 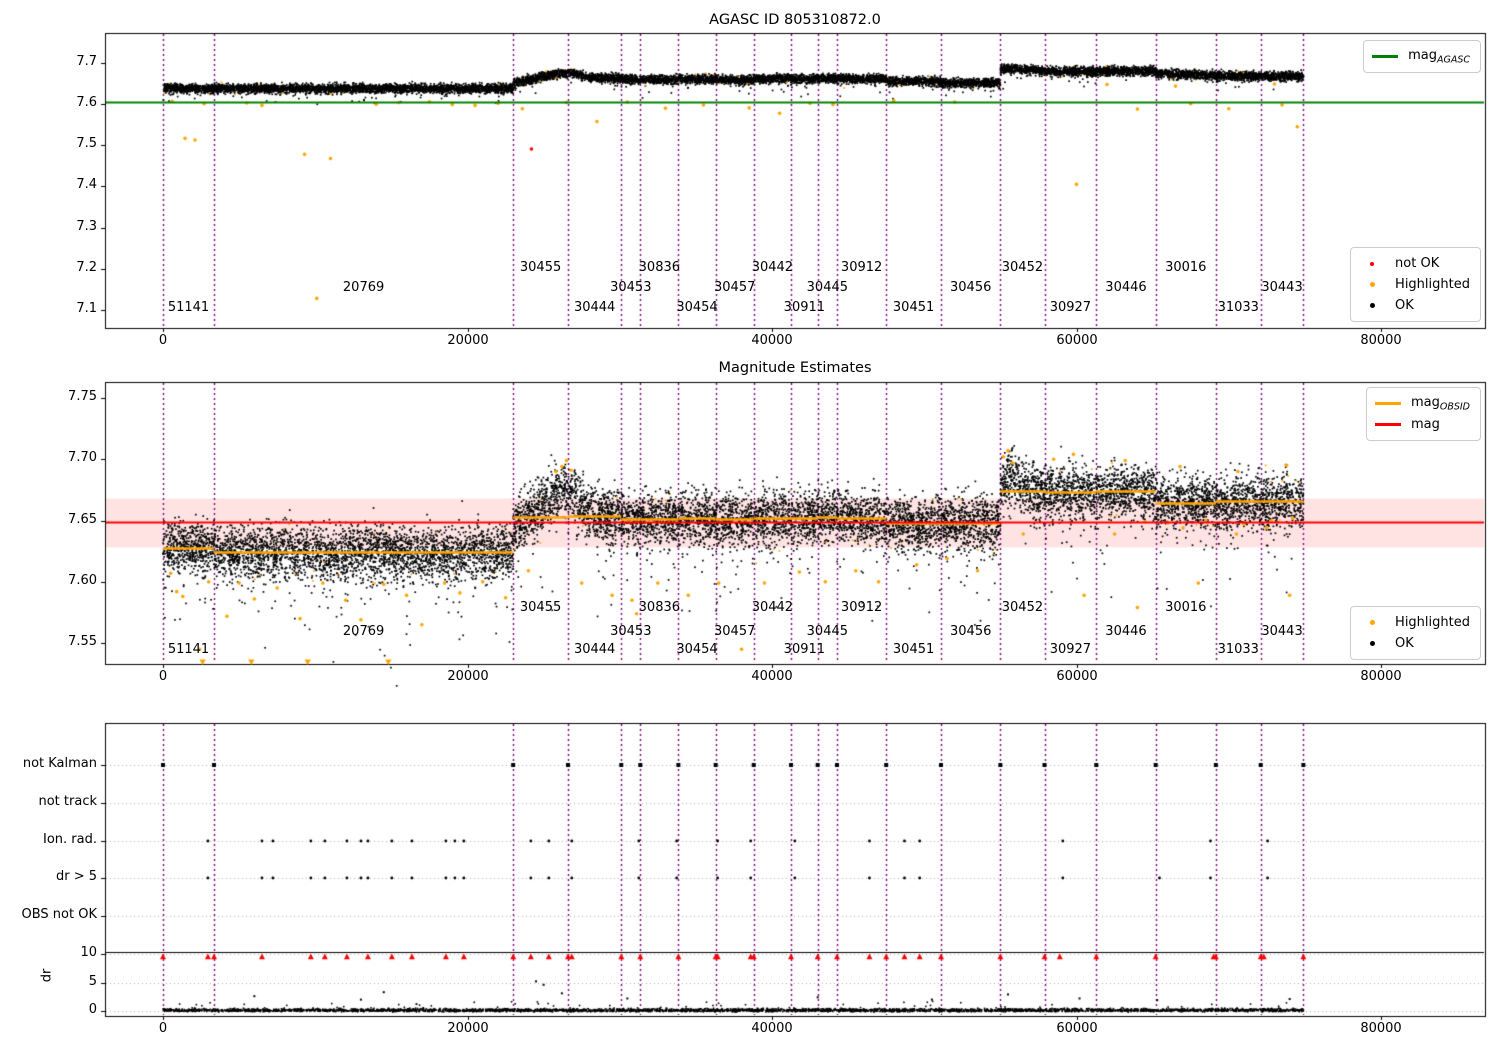 What do you see at coordinates (735, 631) in the screenshot?
I see `middle-obsid-annotation: 30457` at bounding box center [735, 631].